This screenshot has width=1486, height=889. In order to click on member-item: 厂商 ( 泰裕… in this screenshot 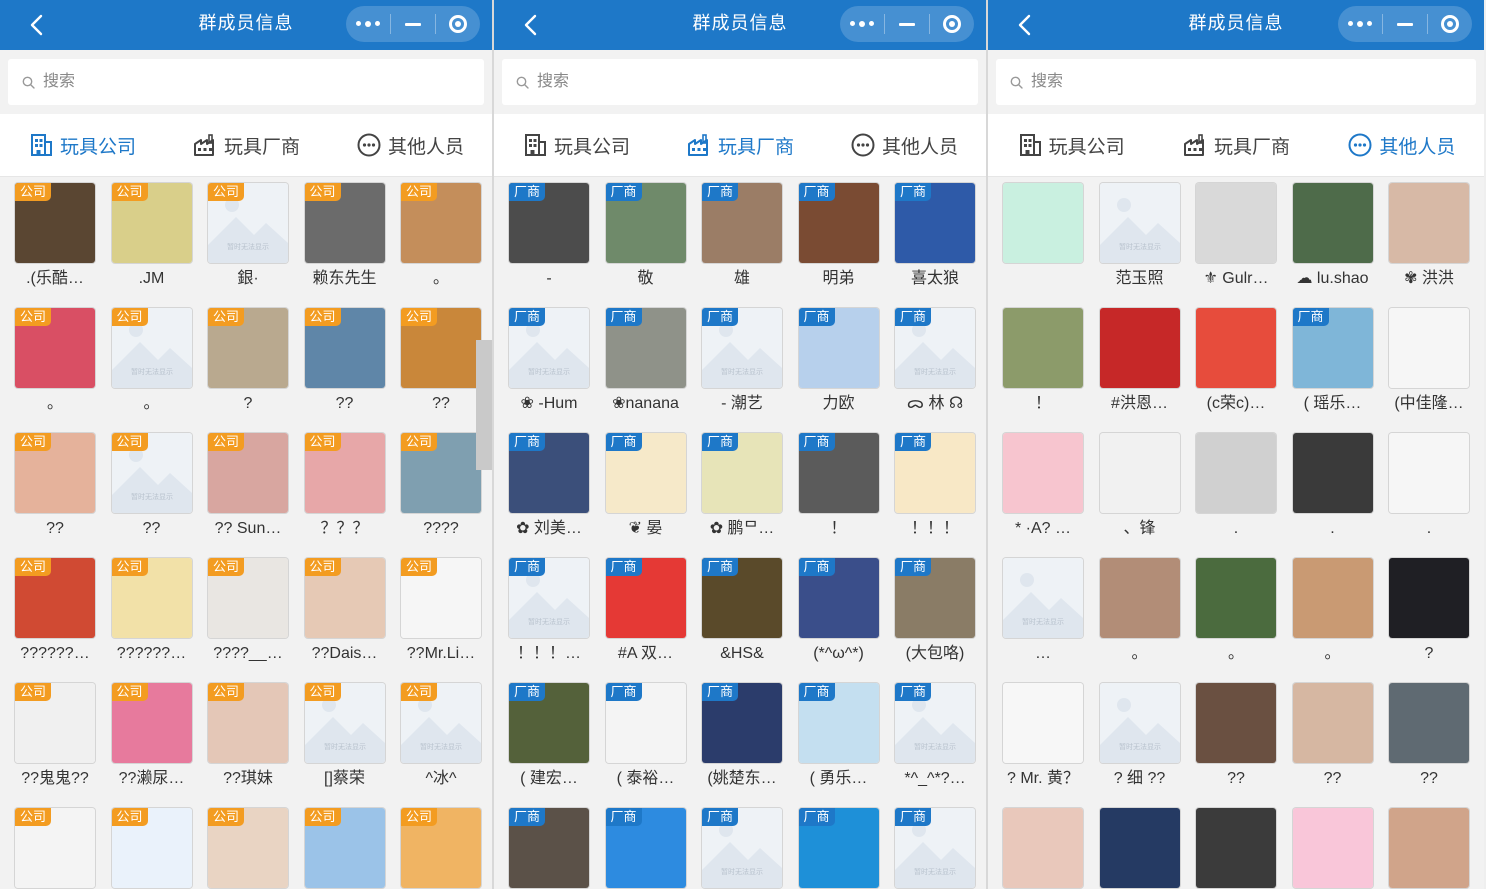, I will do `click(646, 745)`.